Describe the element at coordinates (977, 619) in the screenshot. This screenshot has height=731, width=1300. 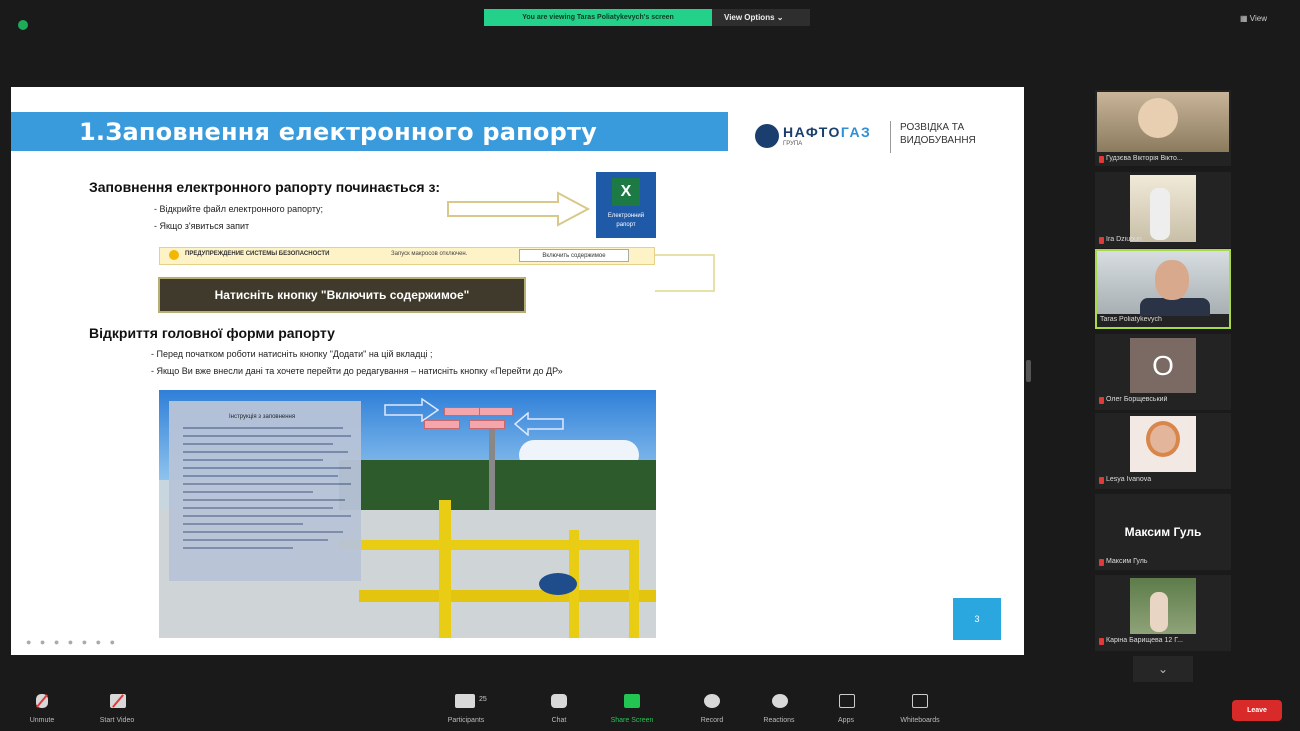
I see `slide-page-number: 3` at that location.